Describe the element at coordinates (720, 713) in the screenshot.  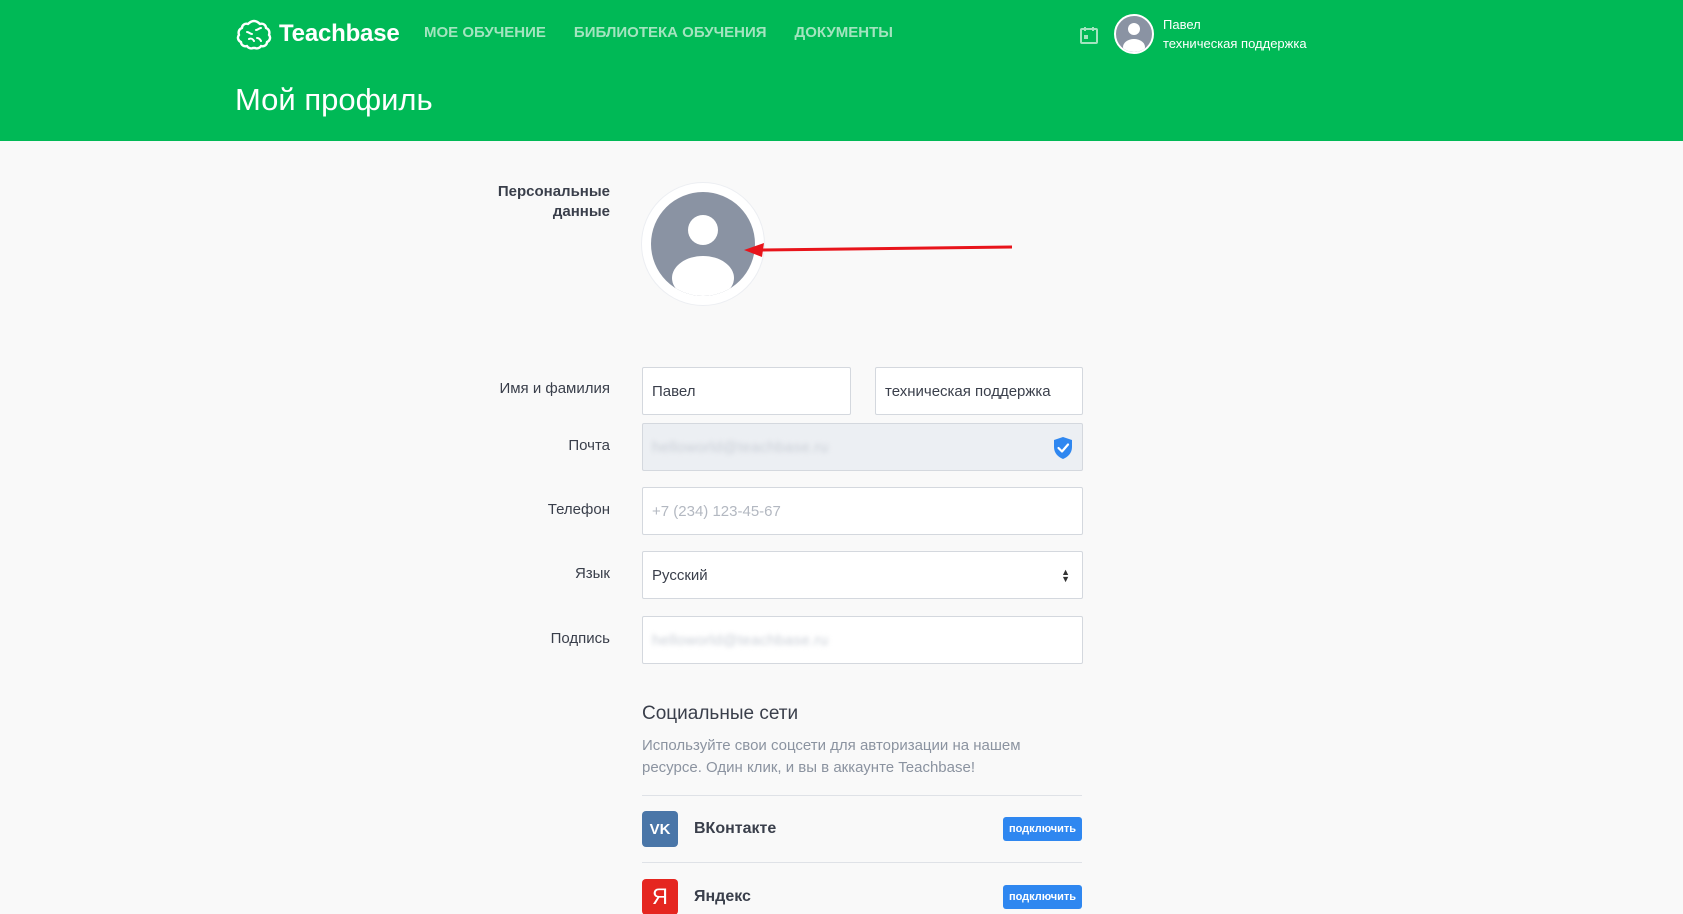
I see `social-title: Социальные сети` at that location.